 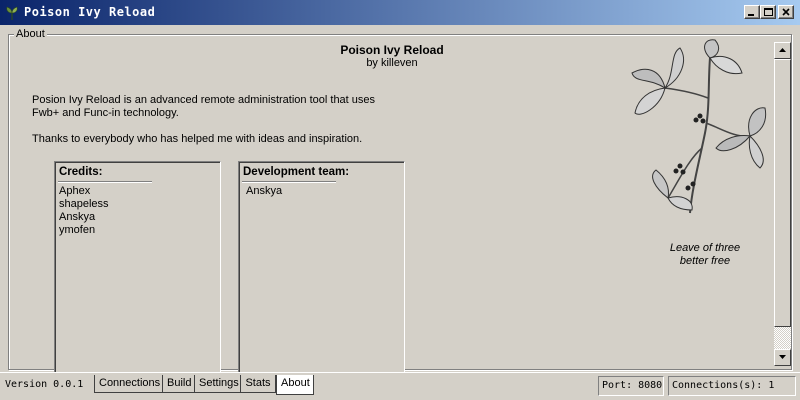 I want to click on maximize-icon, so click(x=768, y=12).